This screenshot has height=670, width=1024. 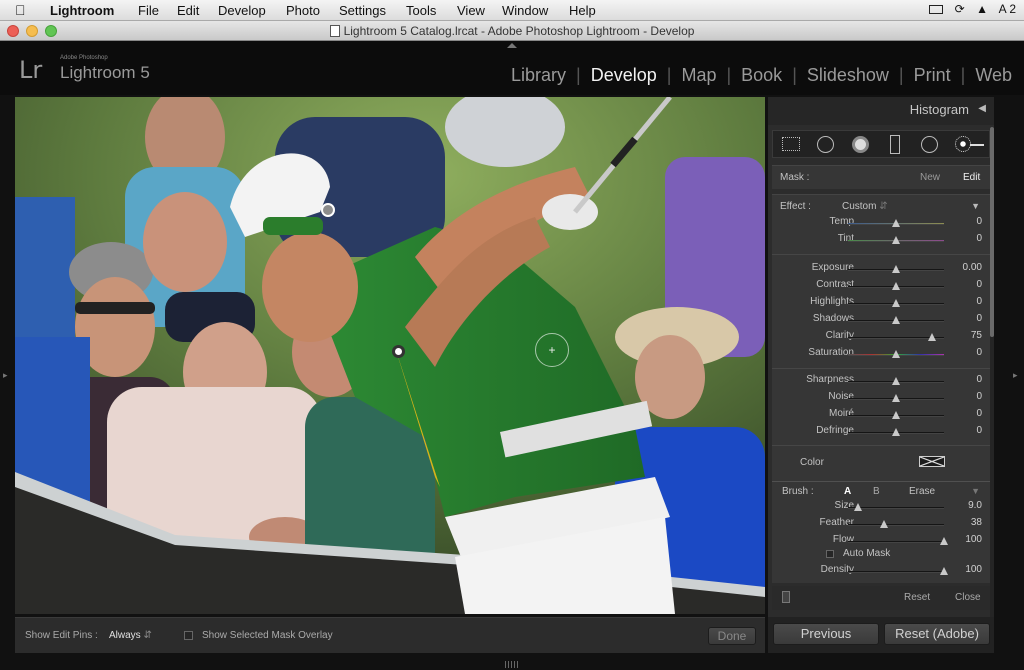 I want to click on slider-row-density: Density 100, so click(x=885, y=572).